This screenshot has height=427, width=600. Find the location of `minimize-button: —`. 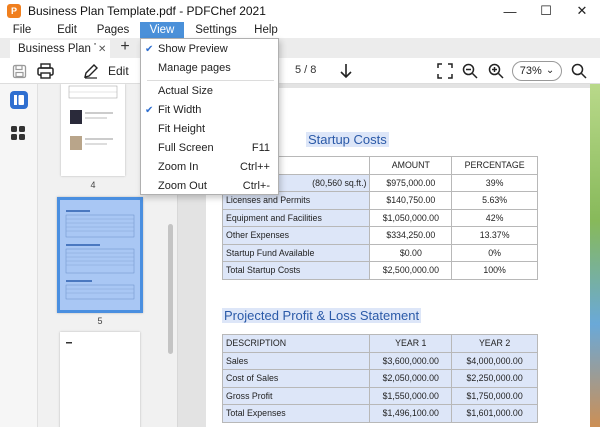

minimize-button: — is located at coordinates (510, 11).